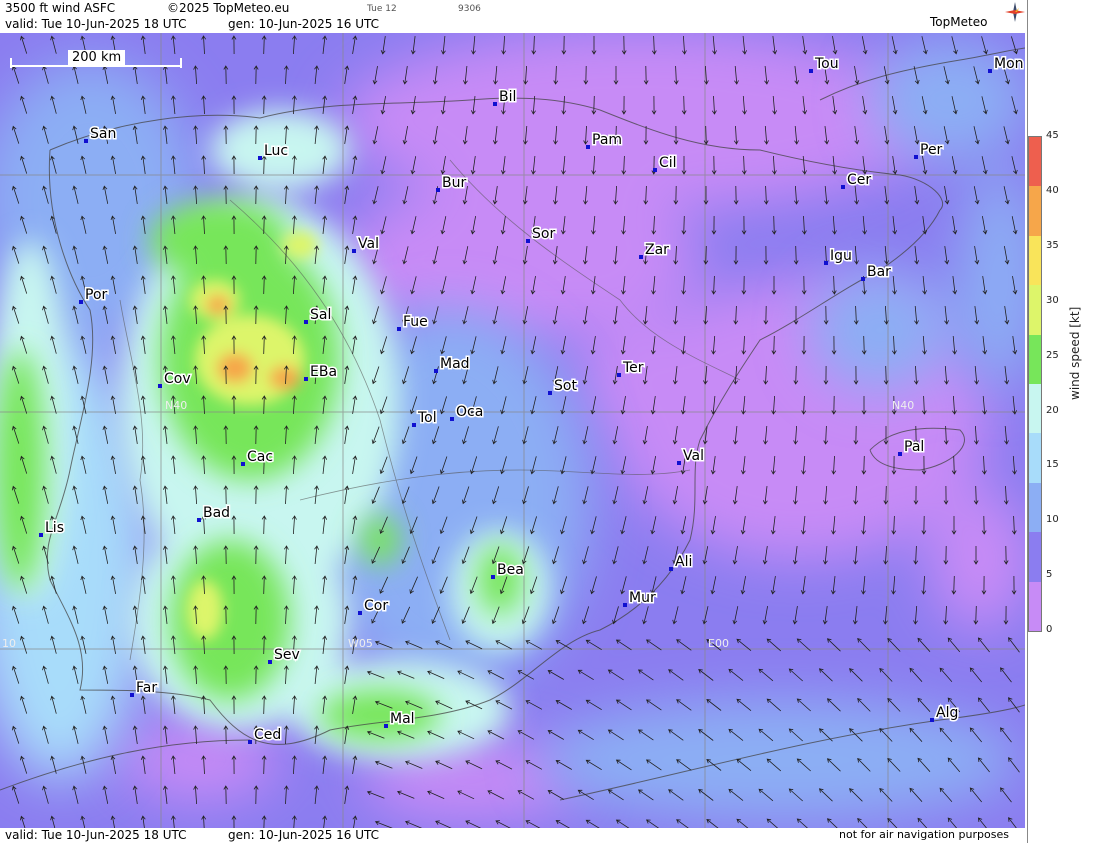  What do you see at coordinates (924, 834) in the screenshot?
I see `footer-disclaimer: not for air navigation purposes` at bounding box center [924, 834].